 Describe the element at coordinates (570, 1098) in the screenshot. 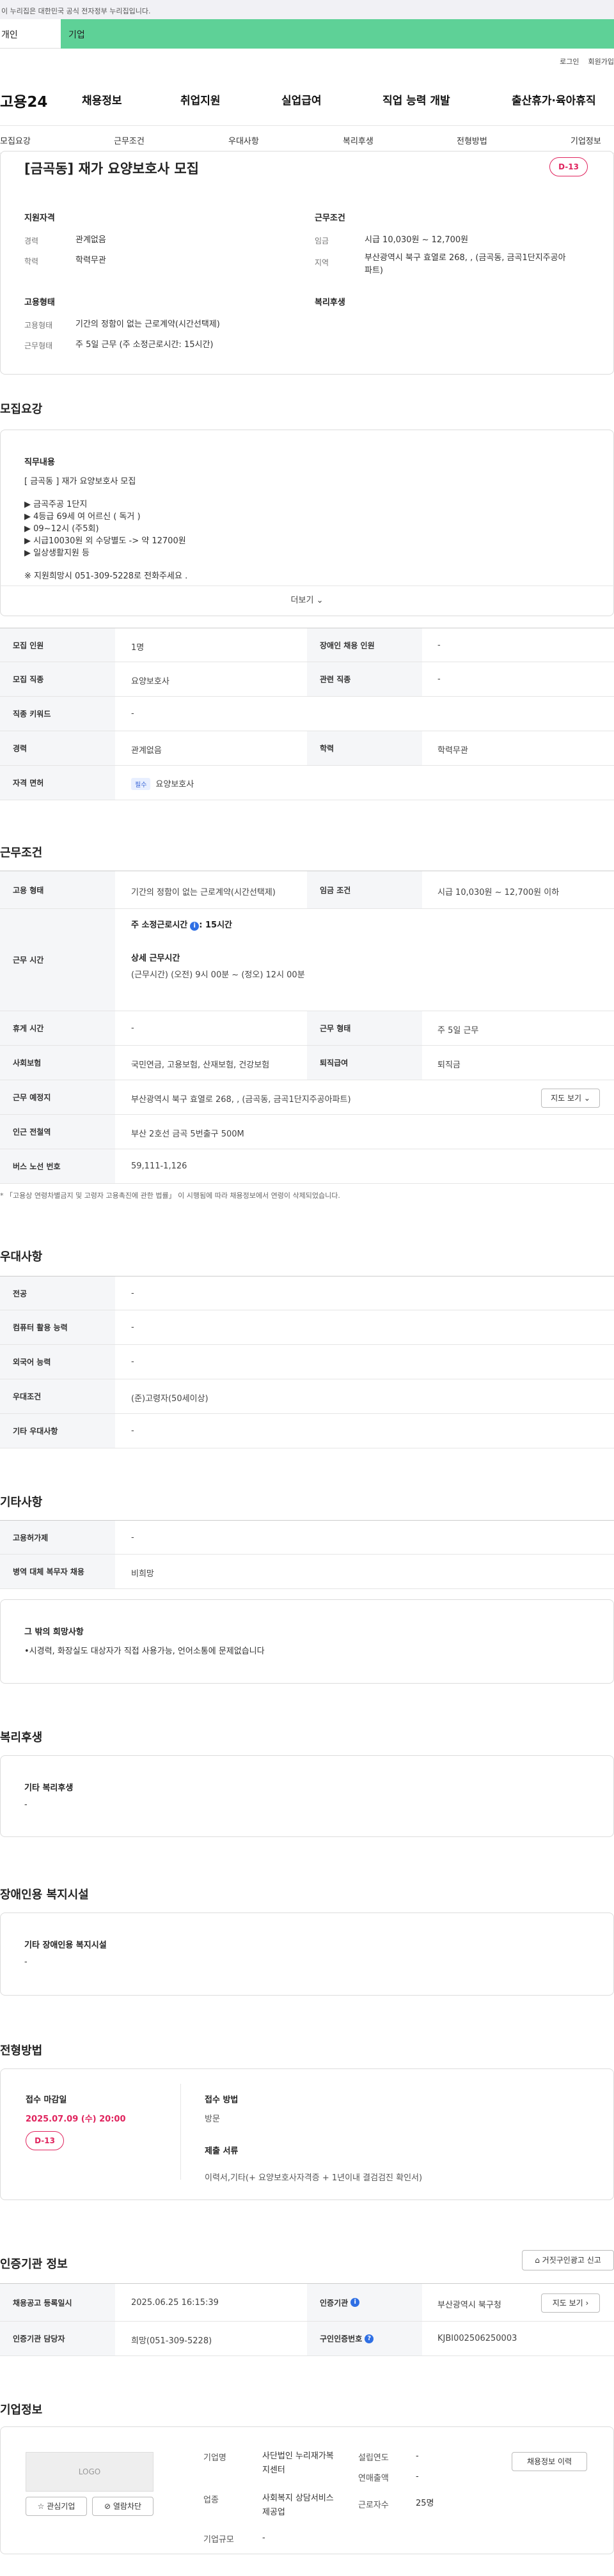

I see `map-view-button: 지도 보기 ⌄` at that location.